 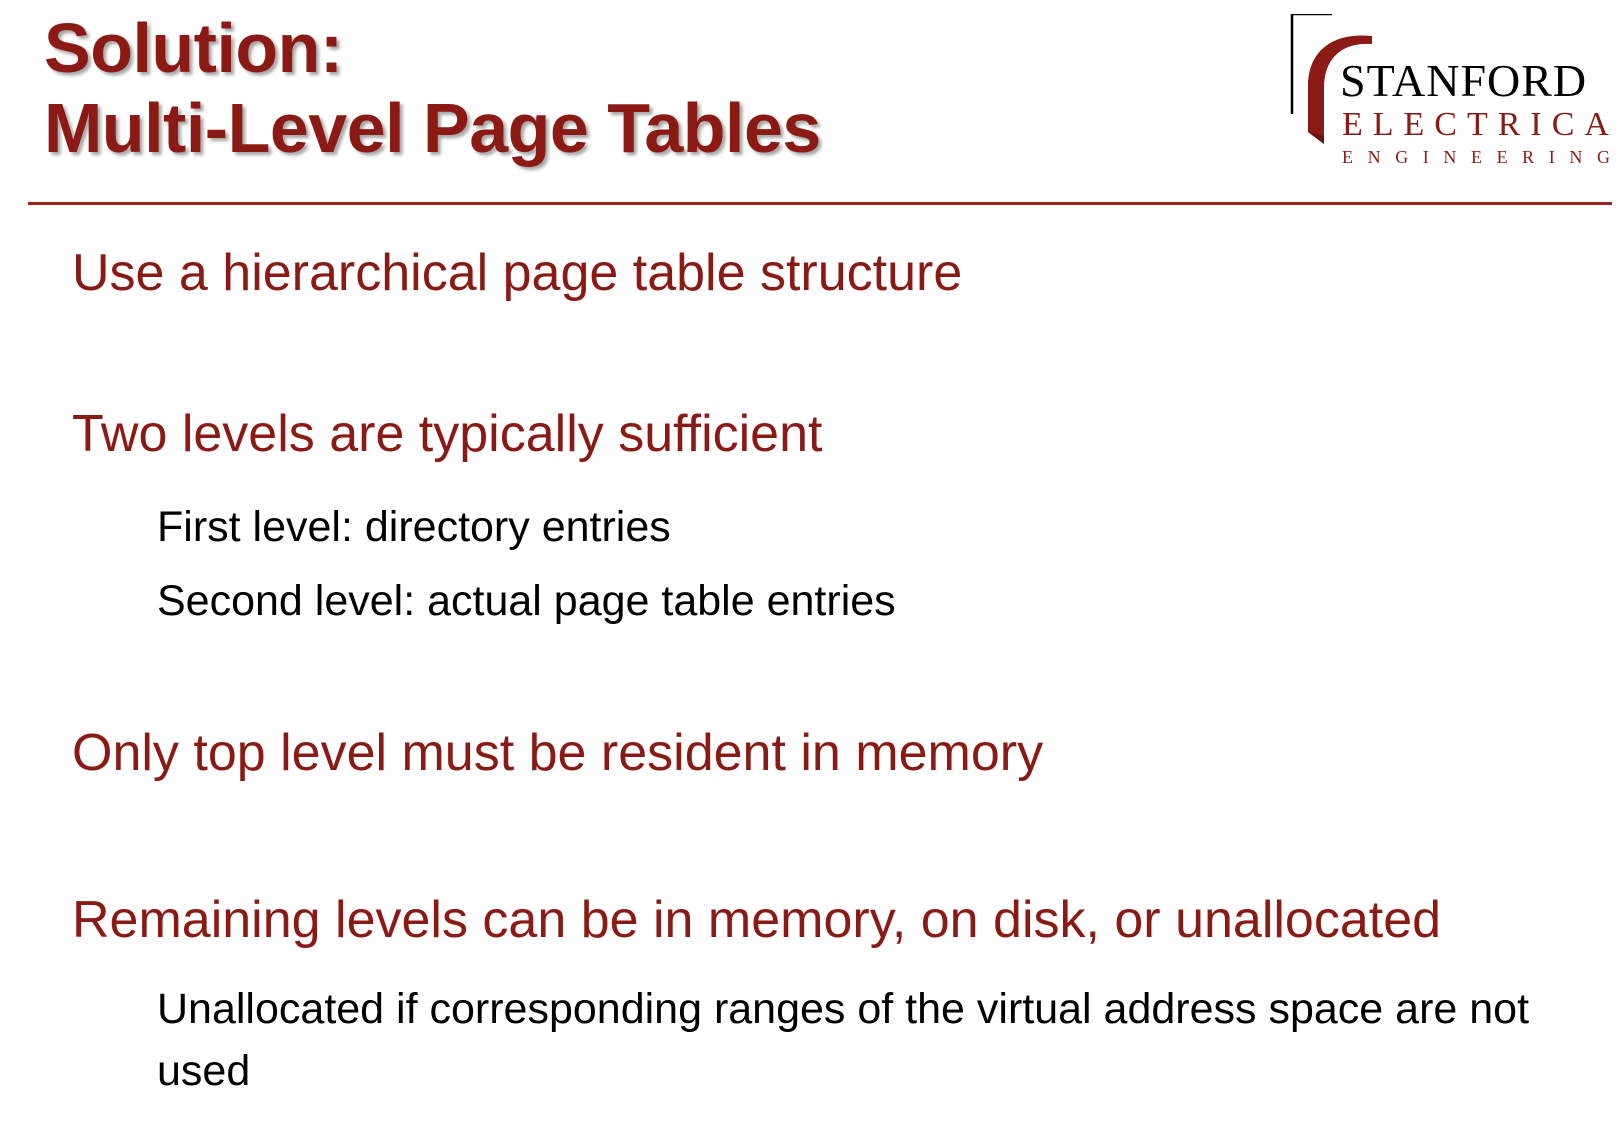 What do you see at coordinates (820, 203) in the screenshot?
I see `title-divider` at bounding box center [820, 203].